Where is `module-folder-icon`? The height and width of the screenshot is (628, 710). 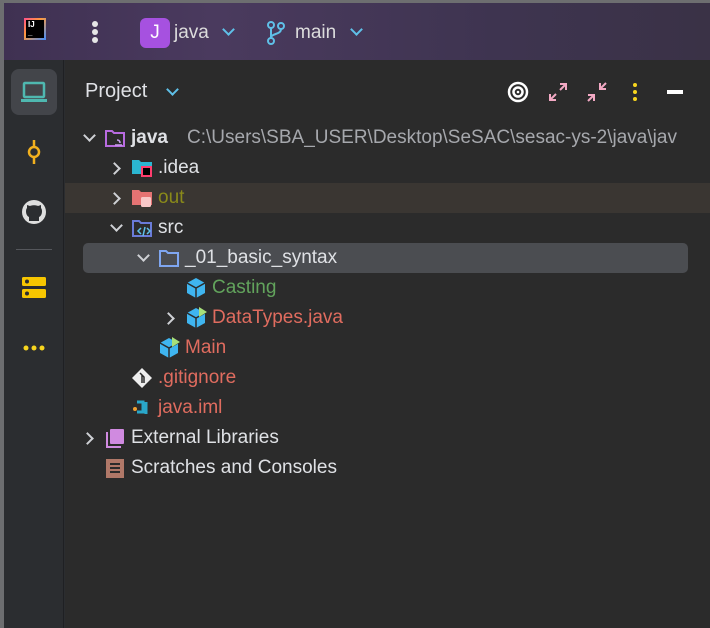 module-folder-icon is located at coordinates (115, 138).